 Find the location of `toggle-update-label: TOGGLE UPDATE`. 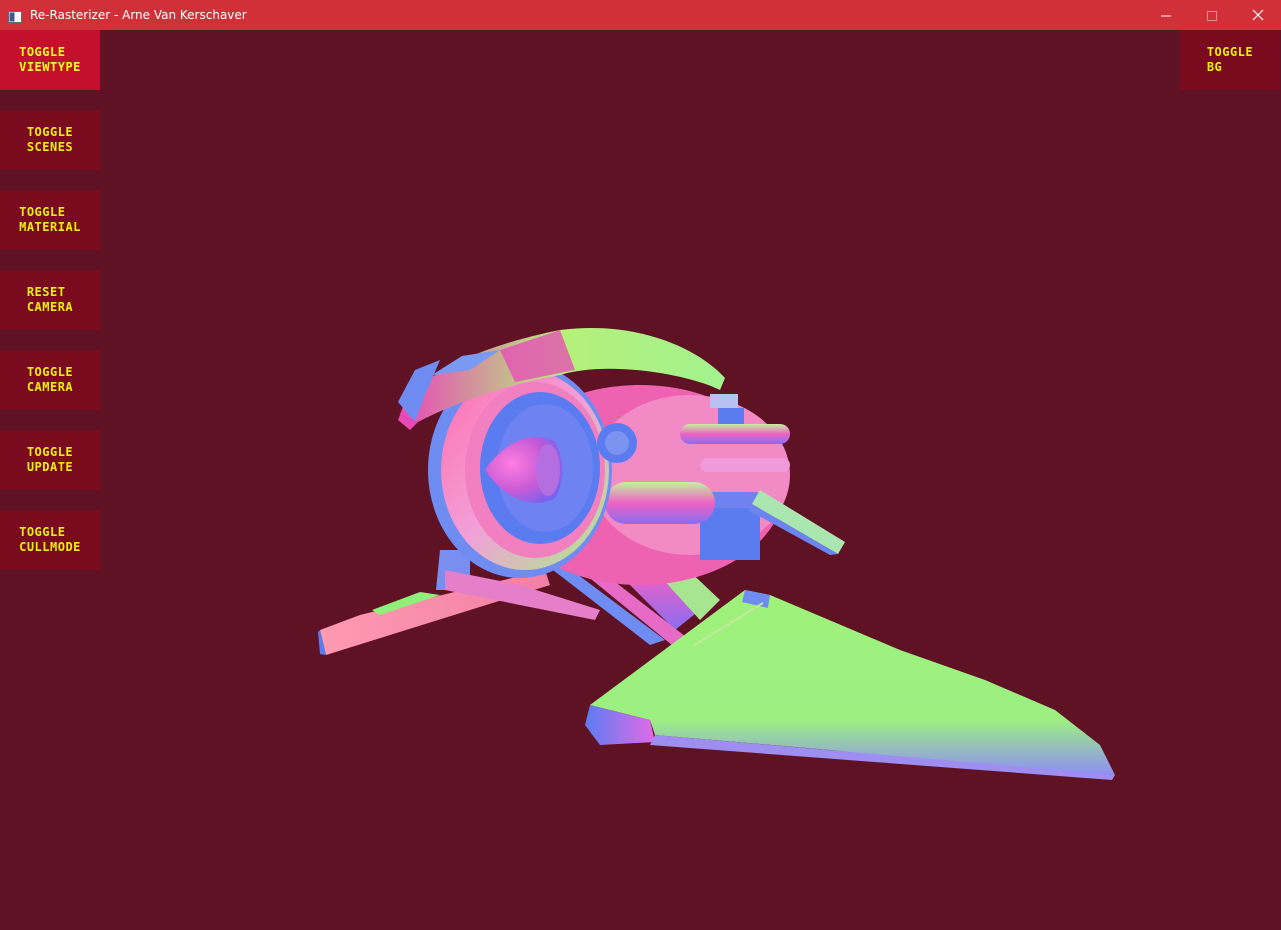

toggle-update-label: TOGGLE UPDATE is located at coordinates (50, 459).